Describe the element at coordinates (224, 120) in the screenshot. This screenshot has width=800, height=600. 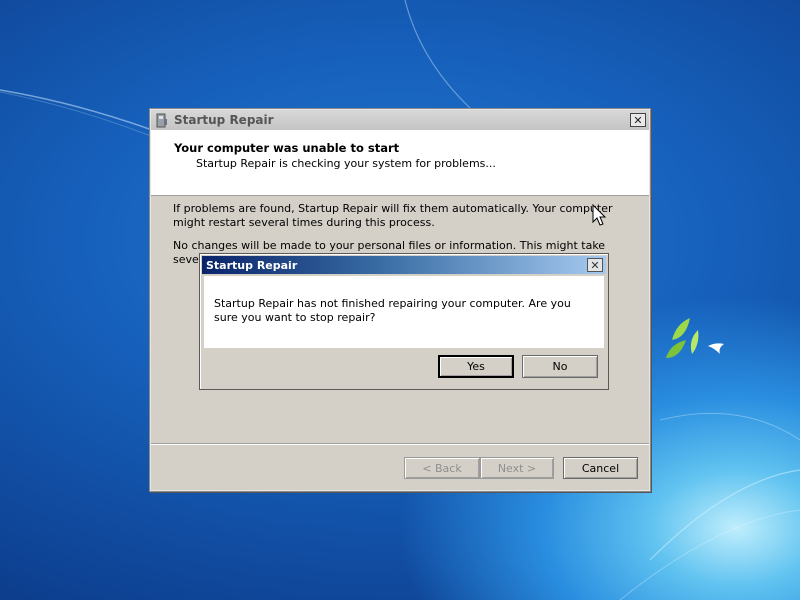
I see `main-window-title: Startup Repair` at that location.